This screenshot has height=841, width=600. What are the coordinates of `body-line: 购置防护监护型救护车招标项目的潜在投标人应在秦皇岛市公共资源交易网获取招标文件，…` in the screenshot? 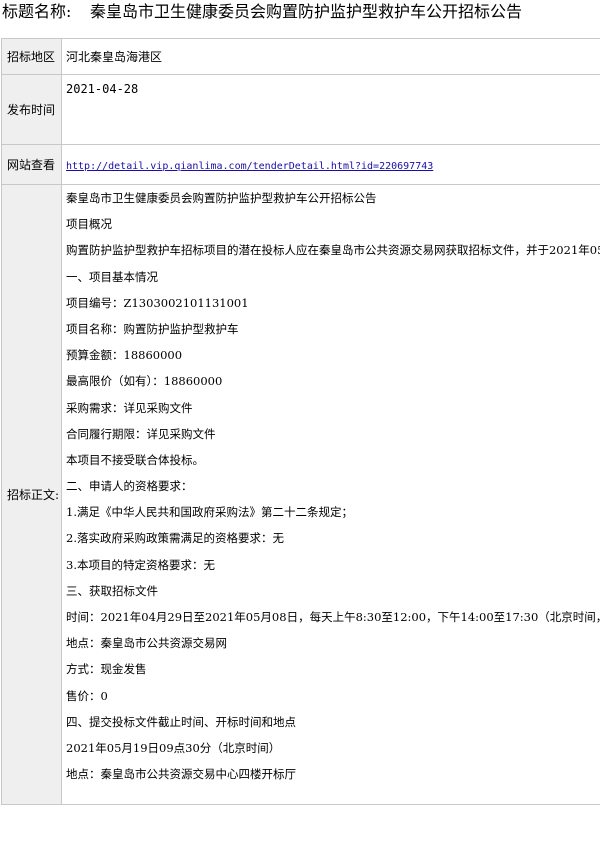 It's located at (333, 250).